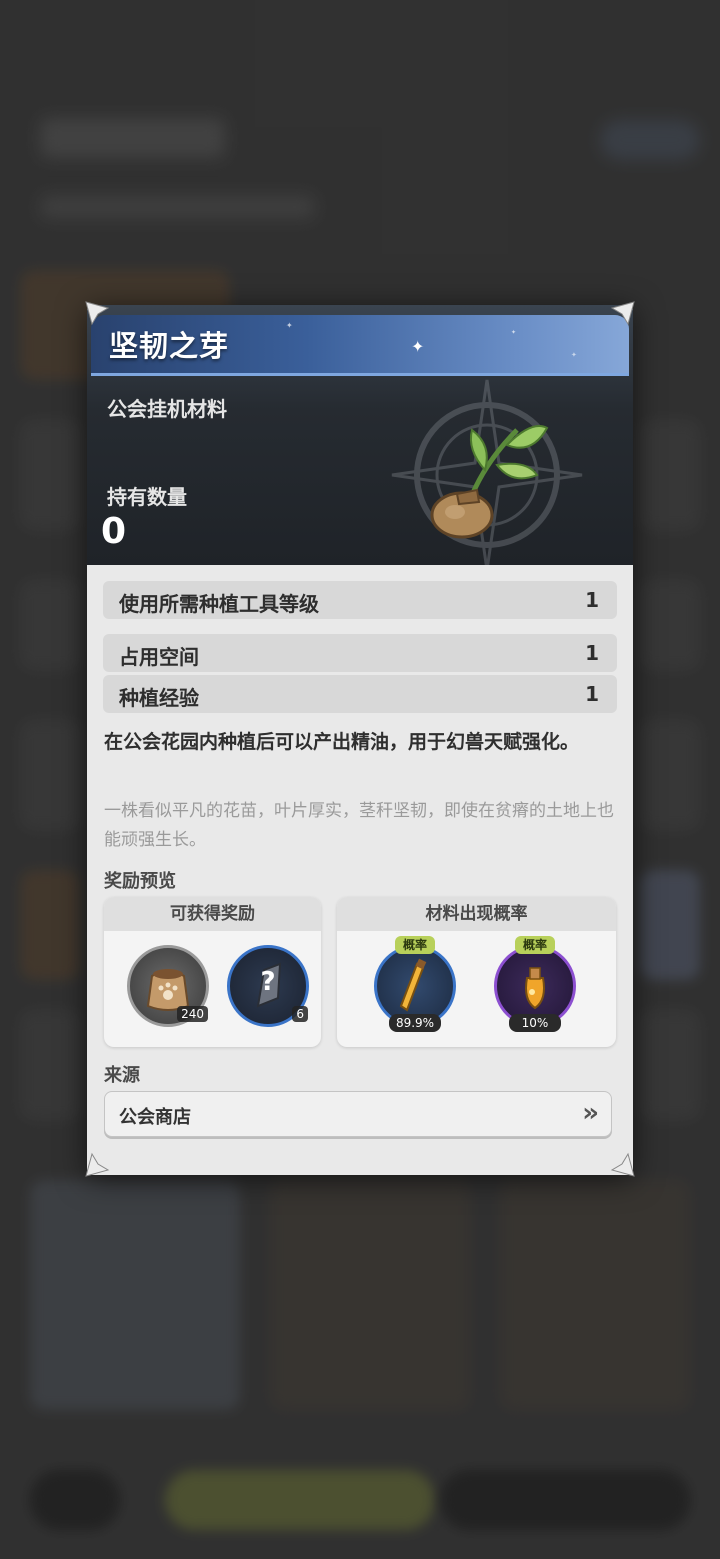  Describe the element at coordinates (219, 604) in the screenshot. I see `stat-label: 使用所需种植工具等级` at that location.